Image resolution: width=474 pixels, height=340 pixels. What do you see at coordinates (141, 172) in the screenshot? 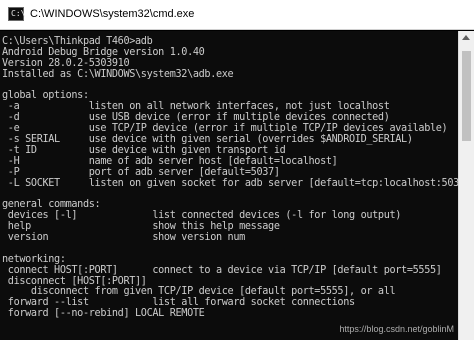
I see `console-line: -P port of adb server [default=5037]` at bounding box center [141, 172].